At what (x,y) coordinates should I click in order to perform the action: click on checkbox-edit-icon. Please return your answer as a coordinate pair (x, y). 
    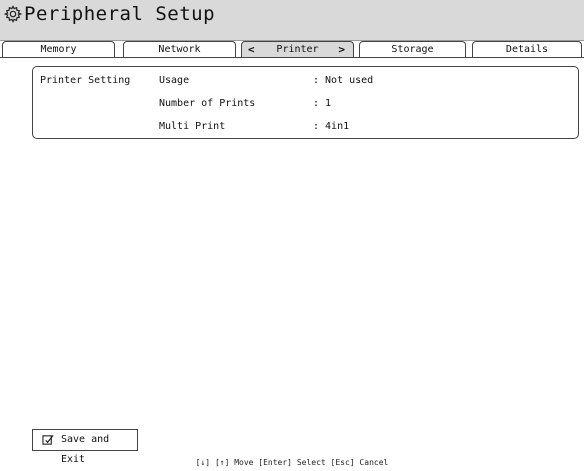
    Looking at the image, I should click on (48, 440).